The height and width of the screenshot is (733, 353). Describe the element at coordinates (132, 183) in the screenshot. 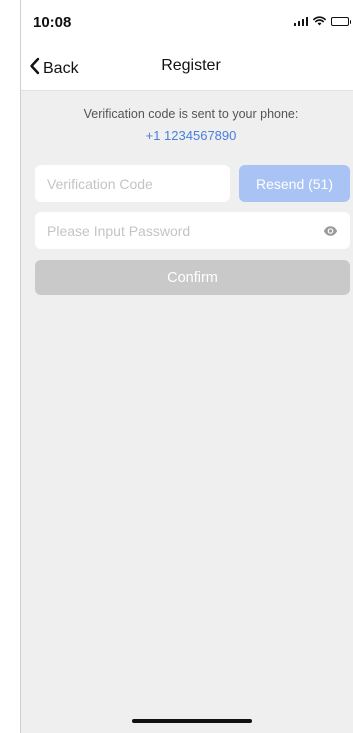

I see `verification-code-input` at that location.